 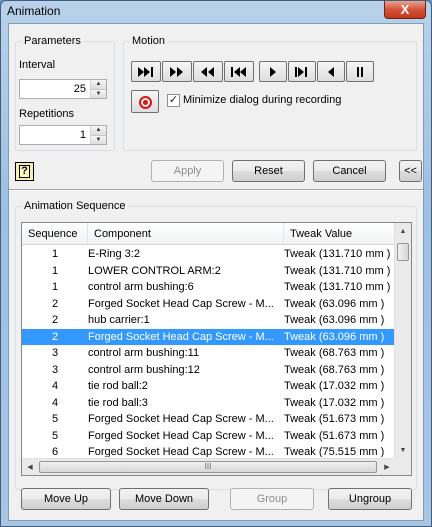 I want to click on play-reverse-button, so click(x=331, y=71).